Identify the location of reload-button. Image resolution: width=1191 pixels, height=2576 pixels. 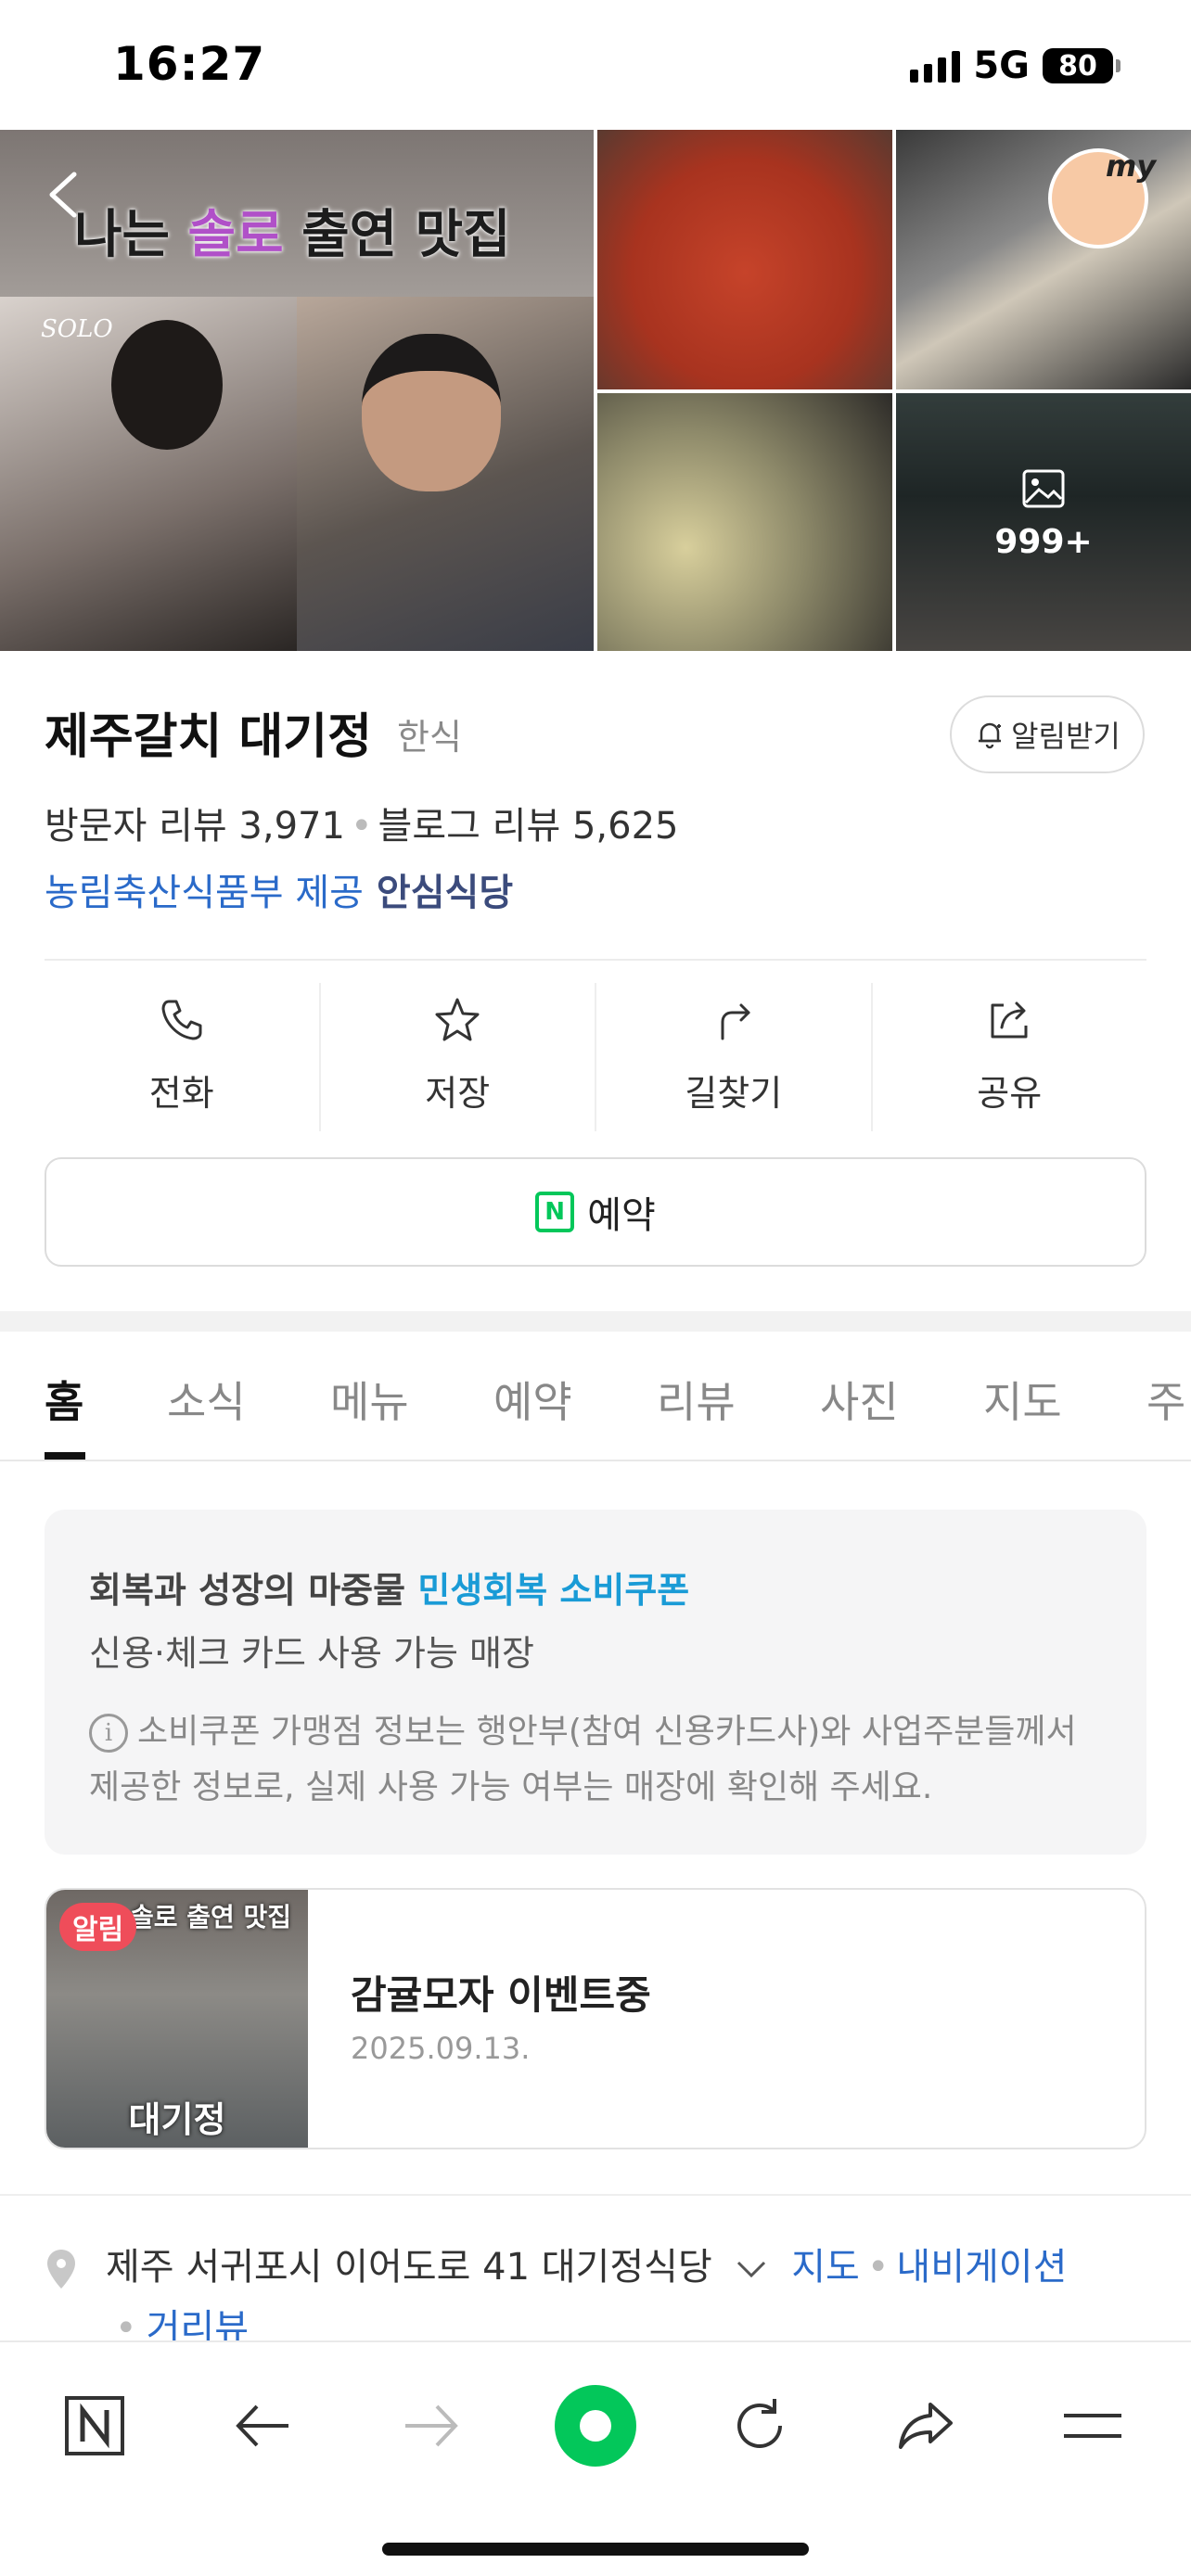
(760, 2425).